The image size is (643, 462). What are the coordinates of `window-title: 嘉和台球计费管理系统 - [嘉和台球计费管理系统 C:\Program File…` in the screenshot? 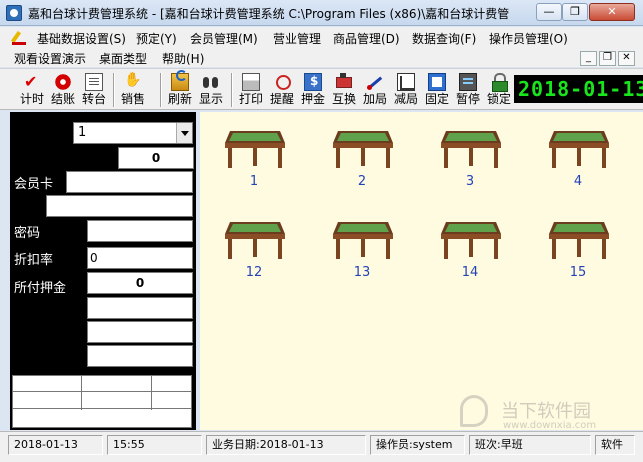 It's located at (269, 14).